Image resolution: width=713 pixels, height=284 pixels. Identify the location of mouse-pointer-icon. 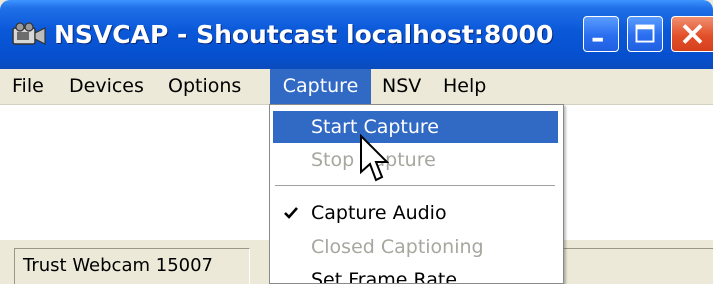
(374, 158).